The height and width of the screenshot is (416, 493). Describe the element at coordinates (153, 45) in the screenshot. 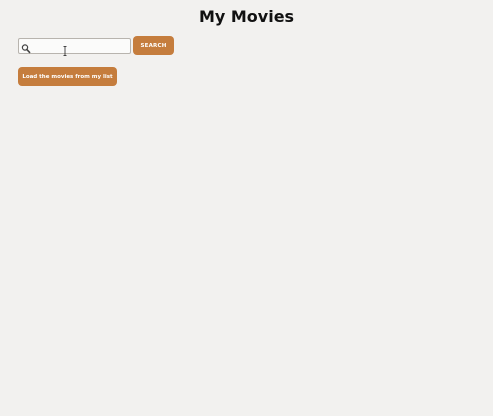

I see `search-button: SEARCH` at that location.